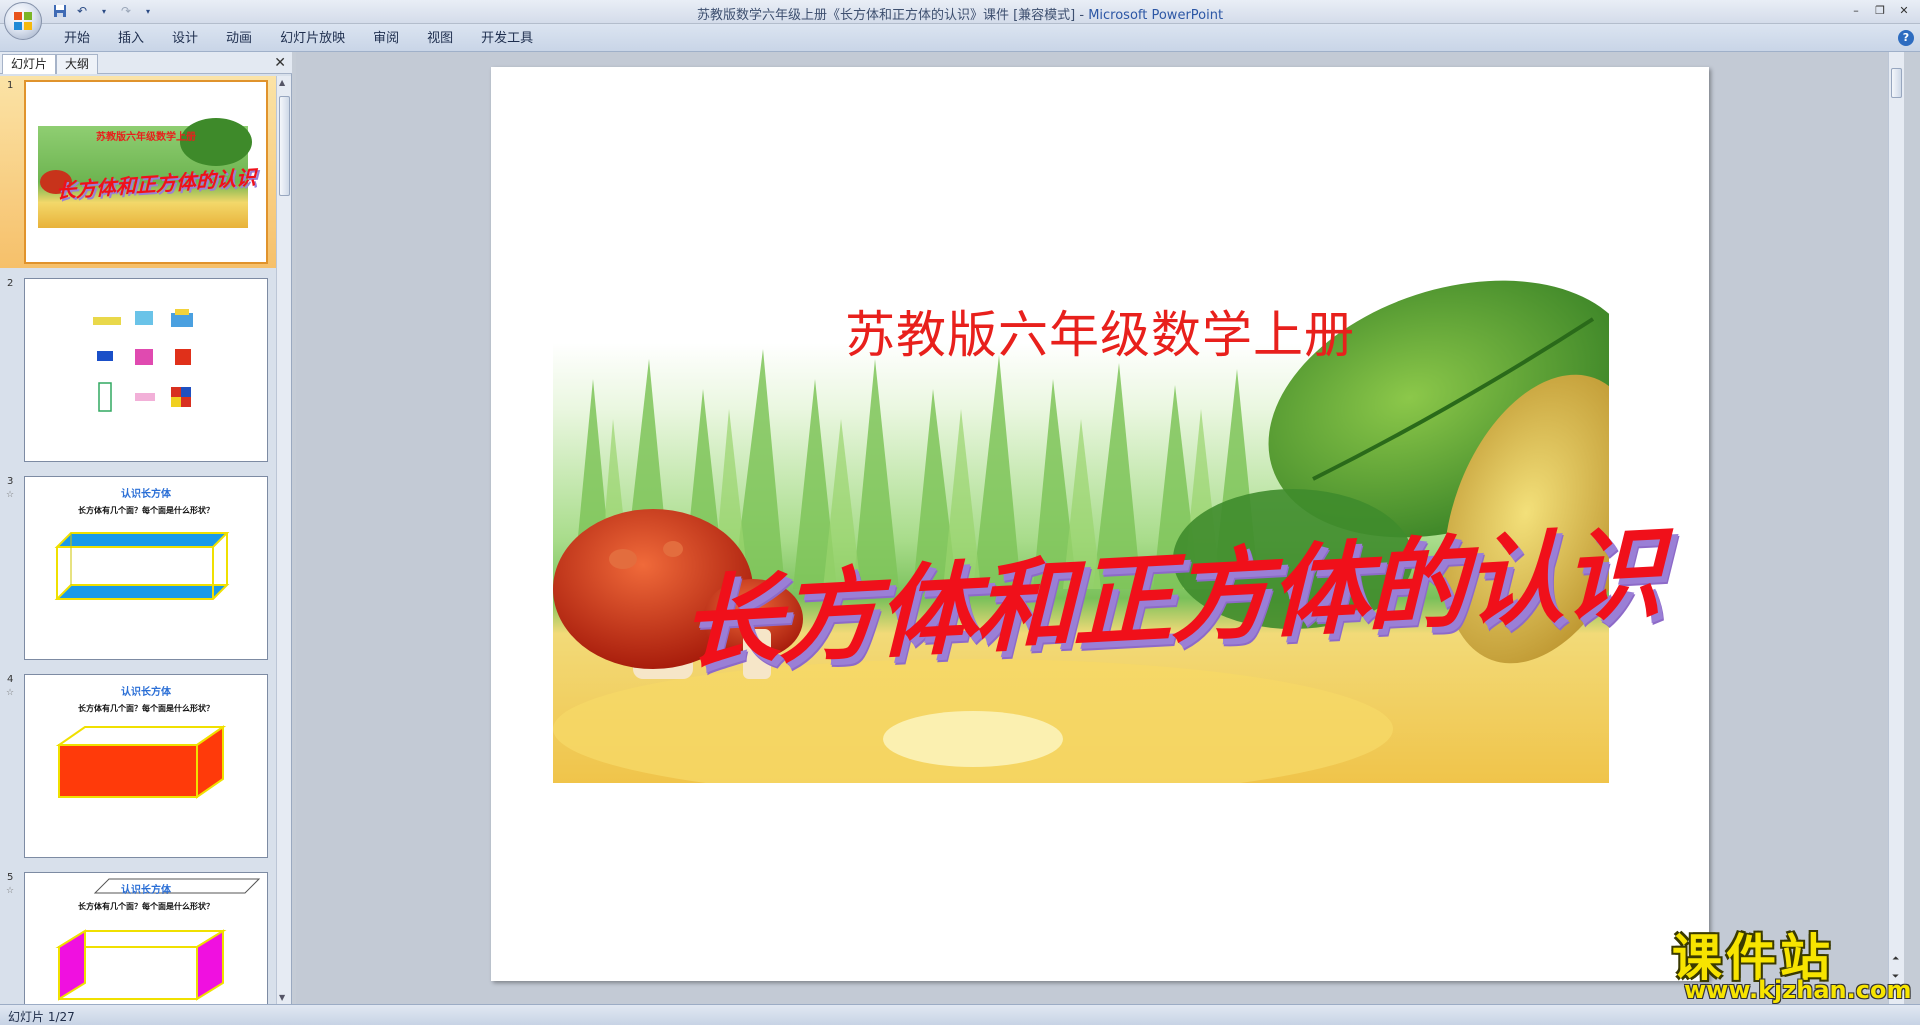  What do you see at coordinates (143, 360) in the screenshot?
I see `objects-grid-image` at bounding box center [143, 360].